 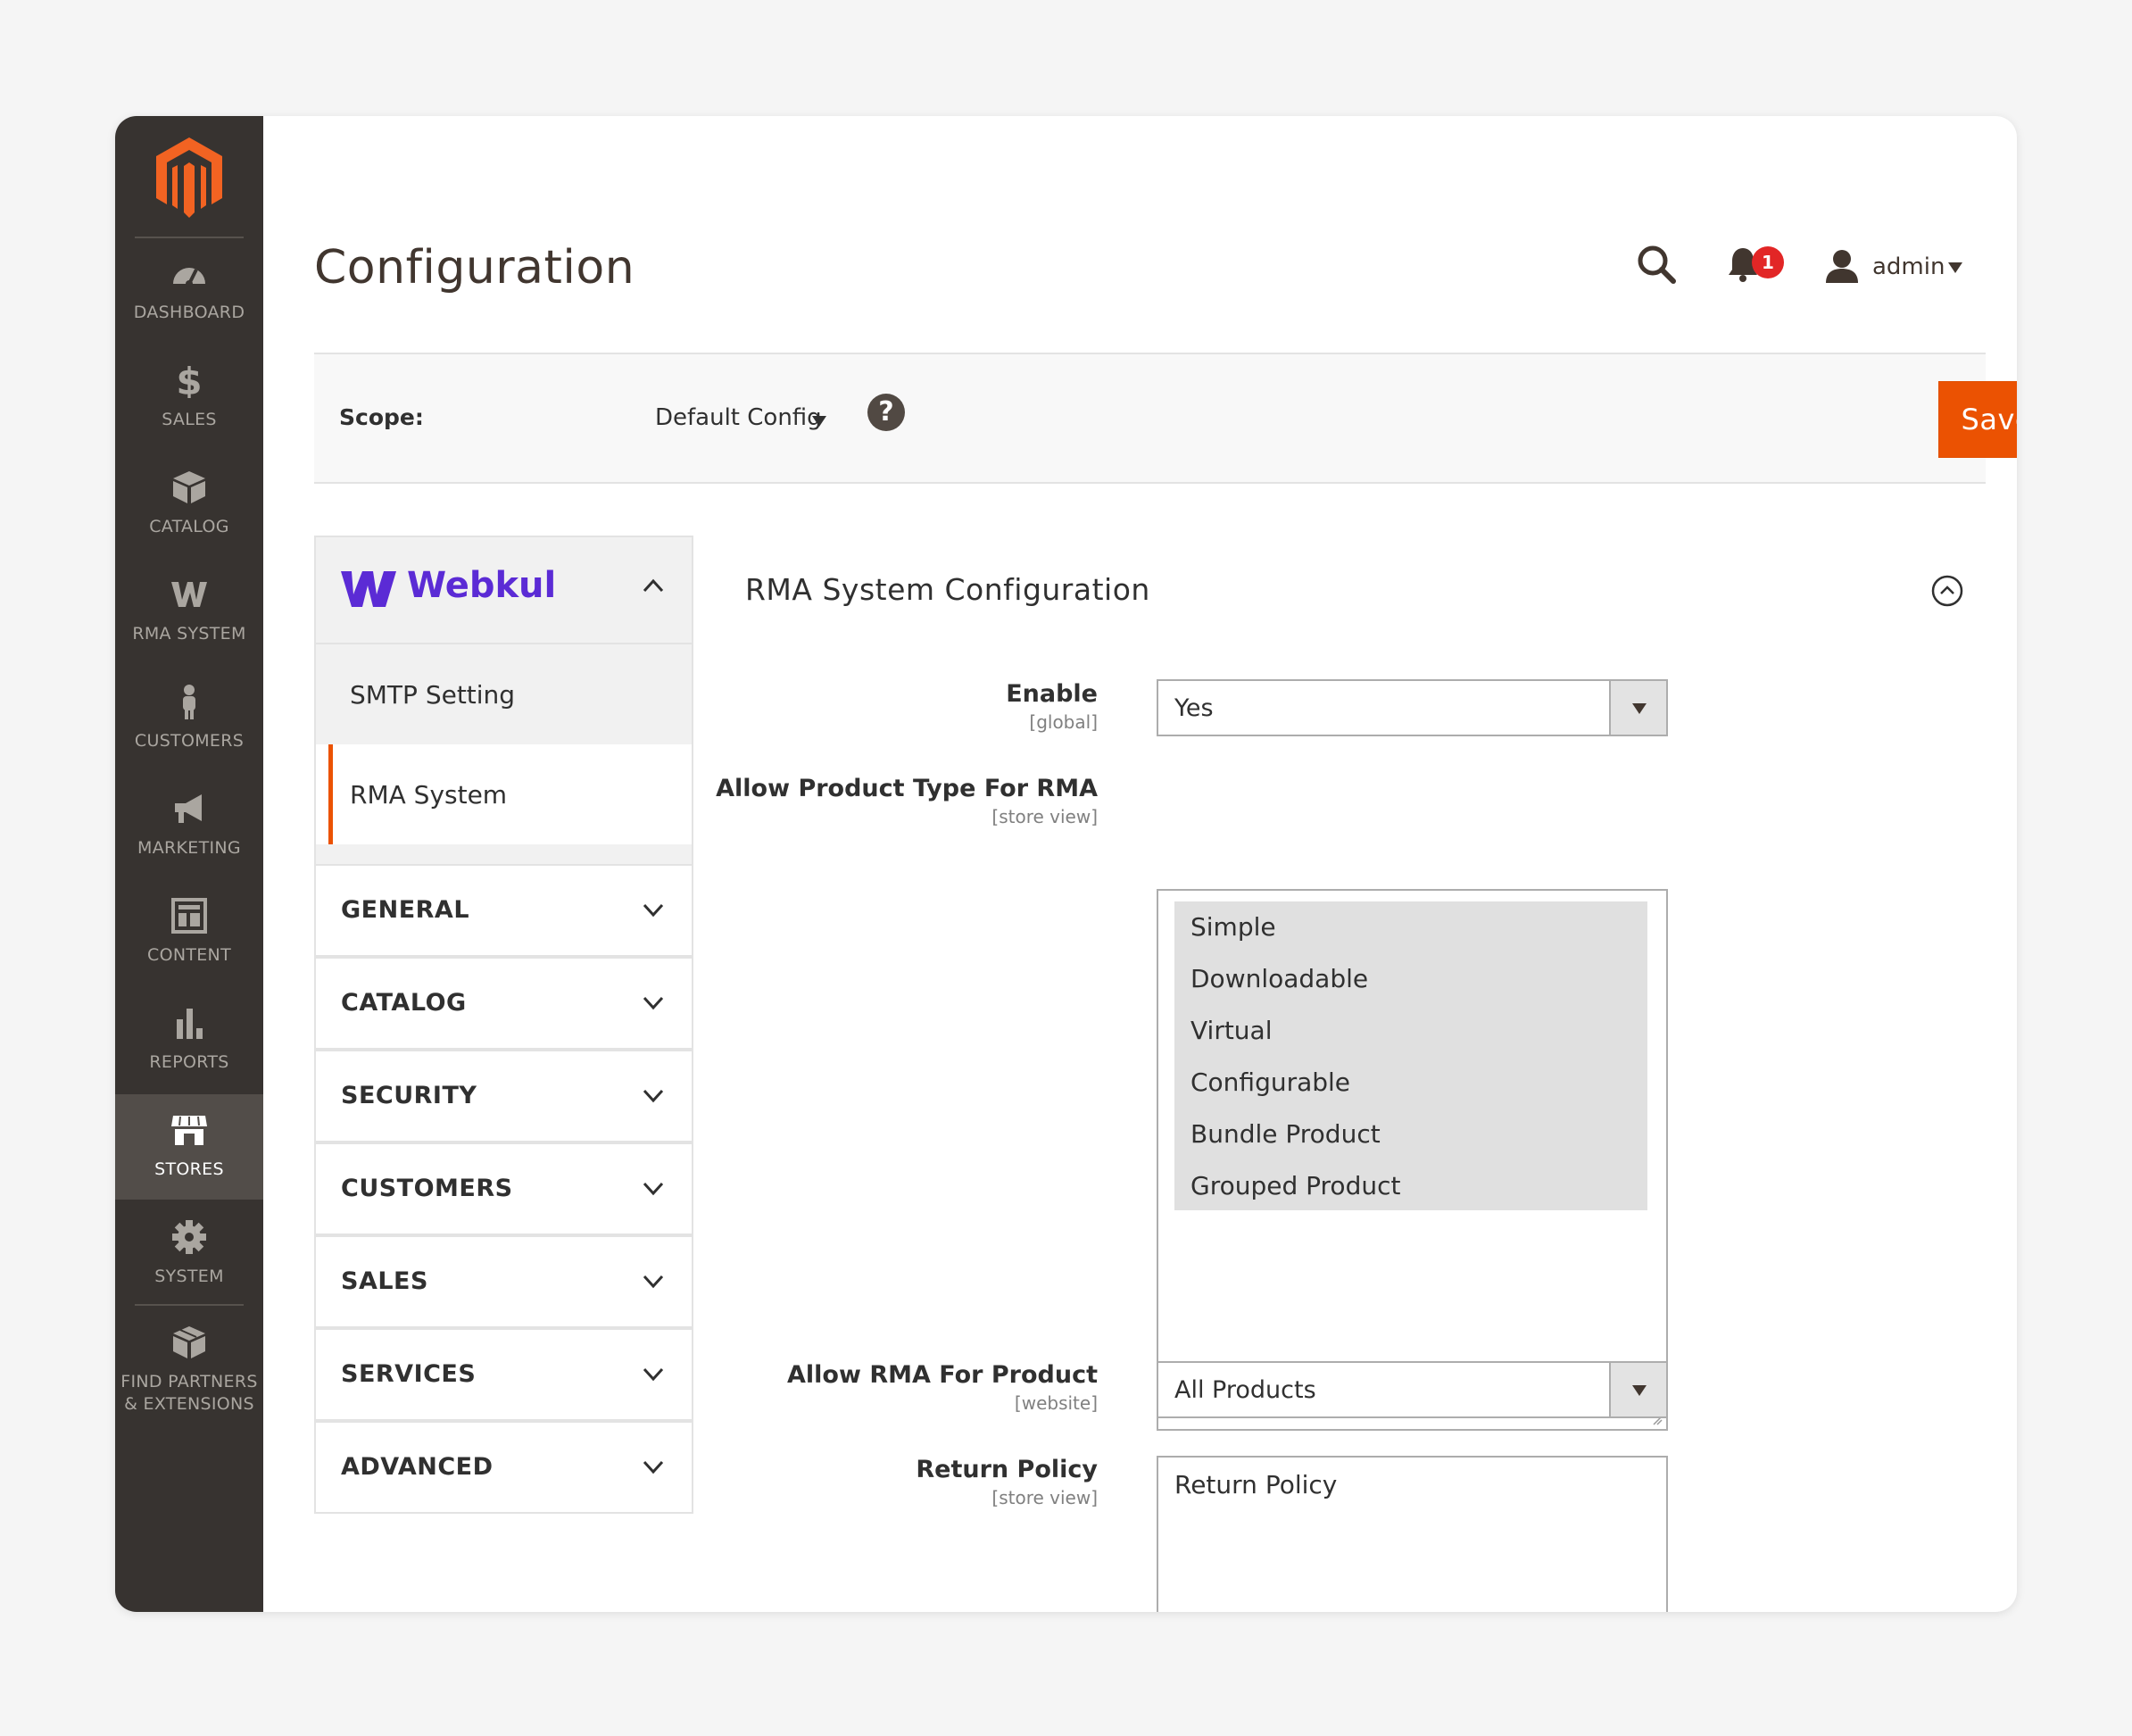 What do you see at coordinates (503, 910) in the screenshot?
I see `tab-section-general: GENERAL` at bounding box center [503, 910].